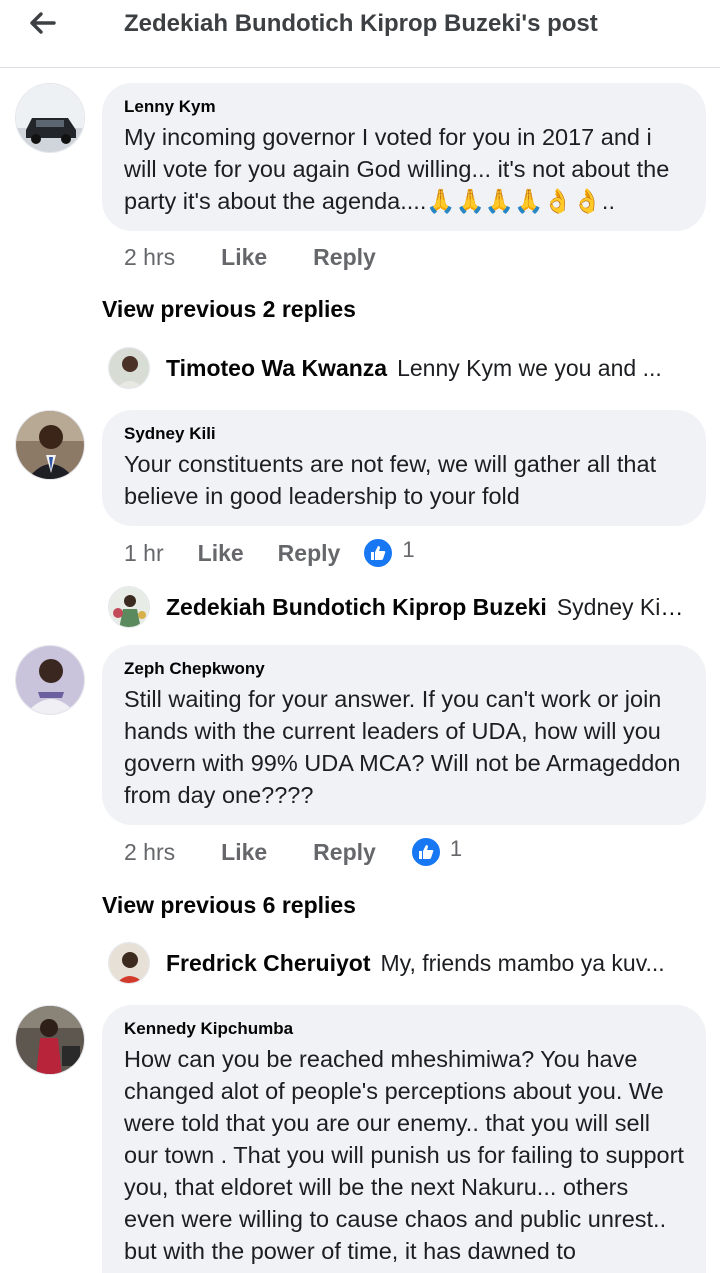 The height and width of the screenshot is (1273, 720). I want to click on comment-actions: 2 hrs Like Reply, so click(273, 257).